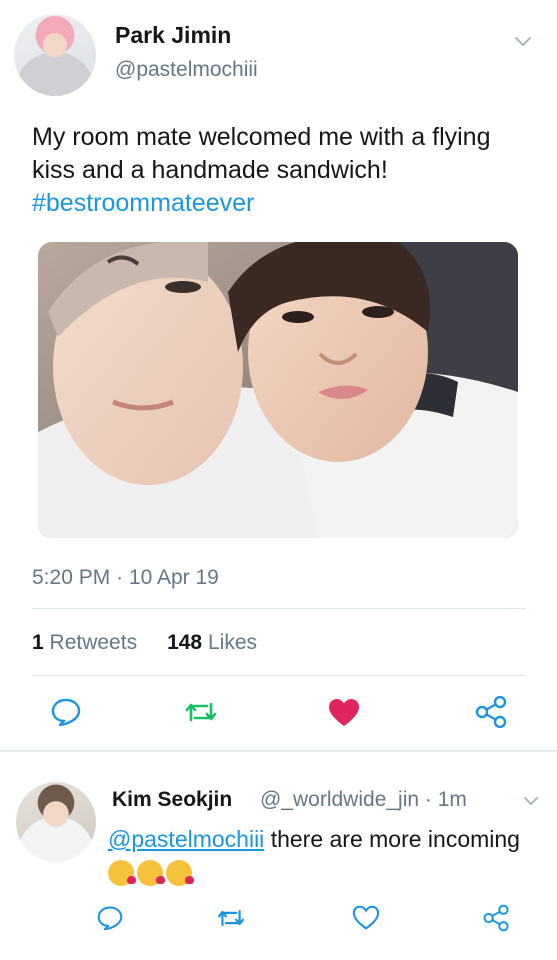 This screenshot has height=960, width=557. What do you see at coordinates (395, 839) in the screenshot?
I see `reply-body: there are more incoming` at bounding box center [395, 839].